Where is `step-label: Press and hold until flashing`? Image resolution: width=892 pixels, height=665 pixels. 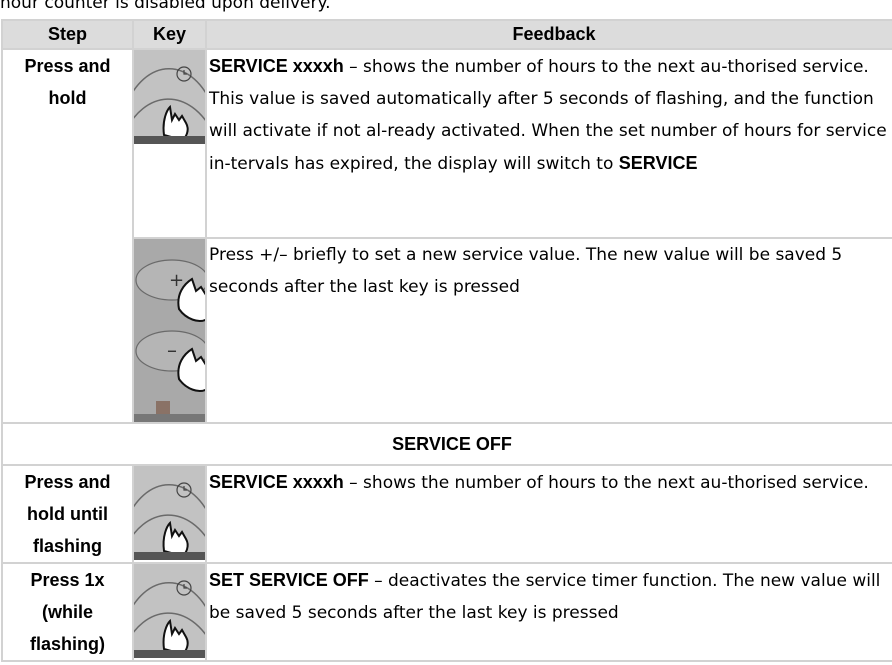 step-label: Press and hold until flashing is located at coordinates (67, 514).